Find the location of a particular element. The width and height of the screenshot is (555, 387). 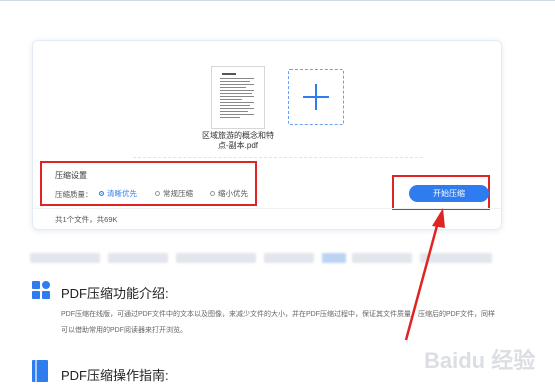

svg-text: Baidu 经验 is located at coordinates (479, 360).